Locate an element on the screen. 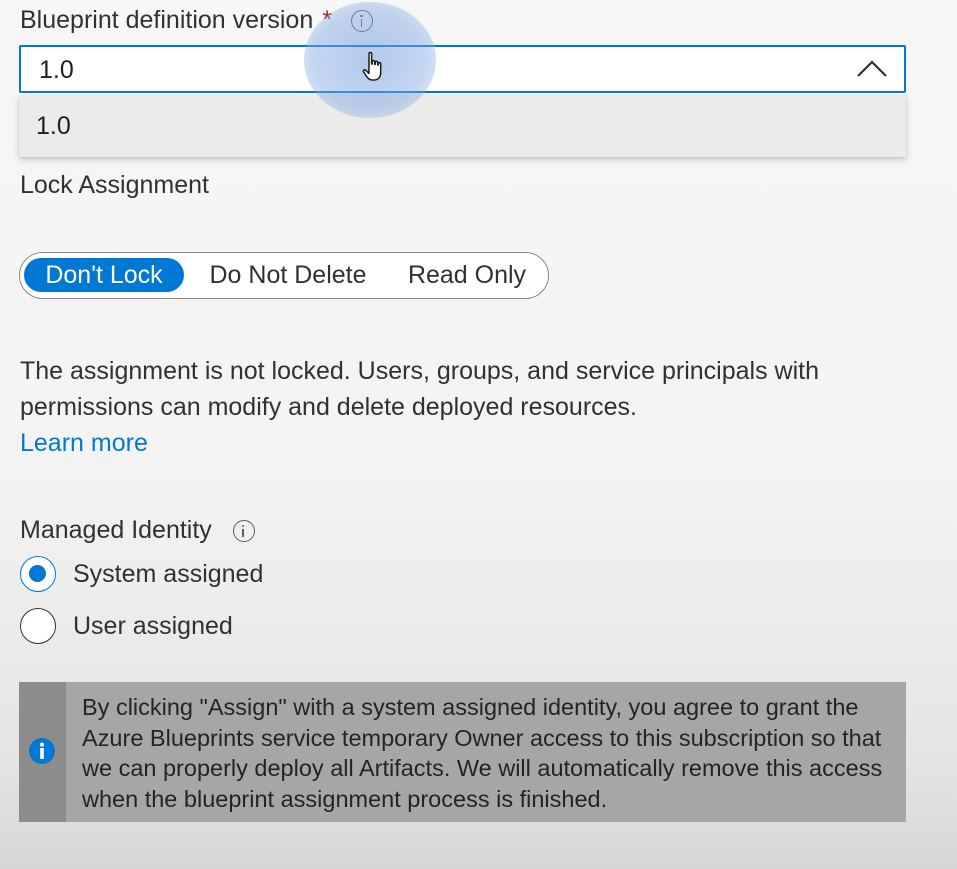 The image size is (957, 869). chevron-up-icon is located at coordinates (872, 69).